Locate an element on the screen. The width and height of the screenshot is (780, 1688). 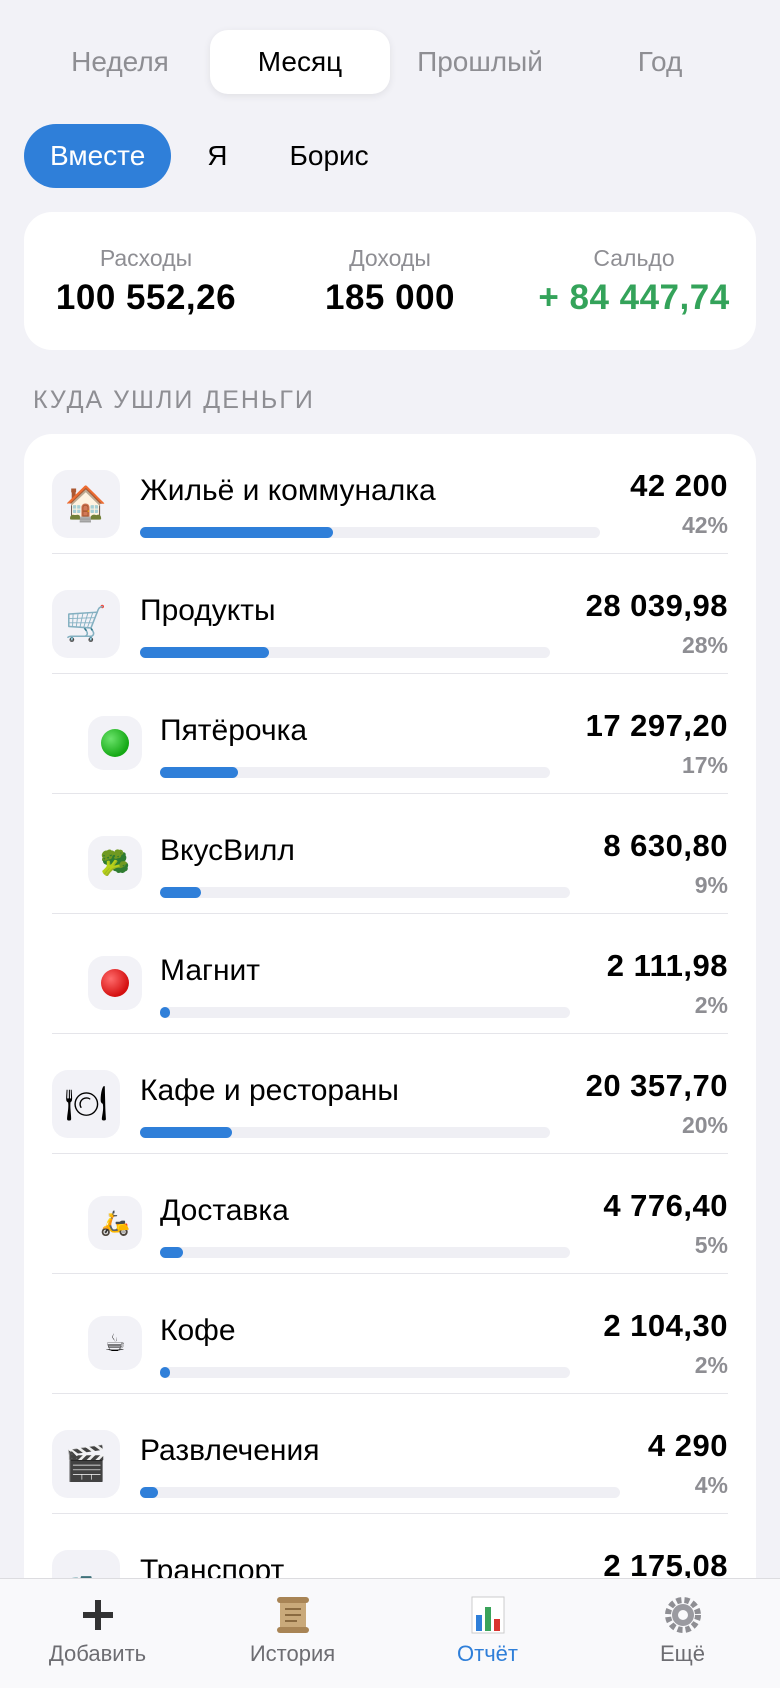
period-selector: Неделя Месяц Прошлый Год is located at coordinates (390, 62).